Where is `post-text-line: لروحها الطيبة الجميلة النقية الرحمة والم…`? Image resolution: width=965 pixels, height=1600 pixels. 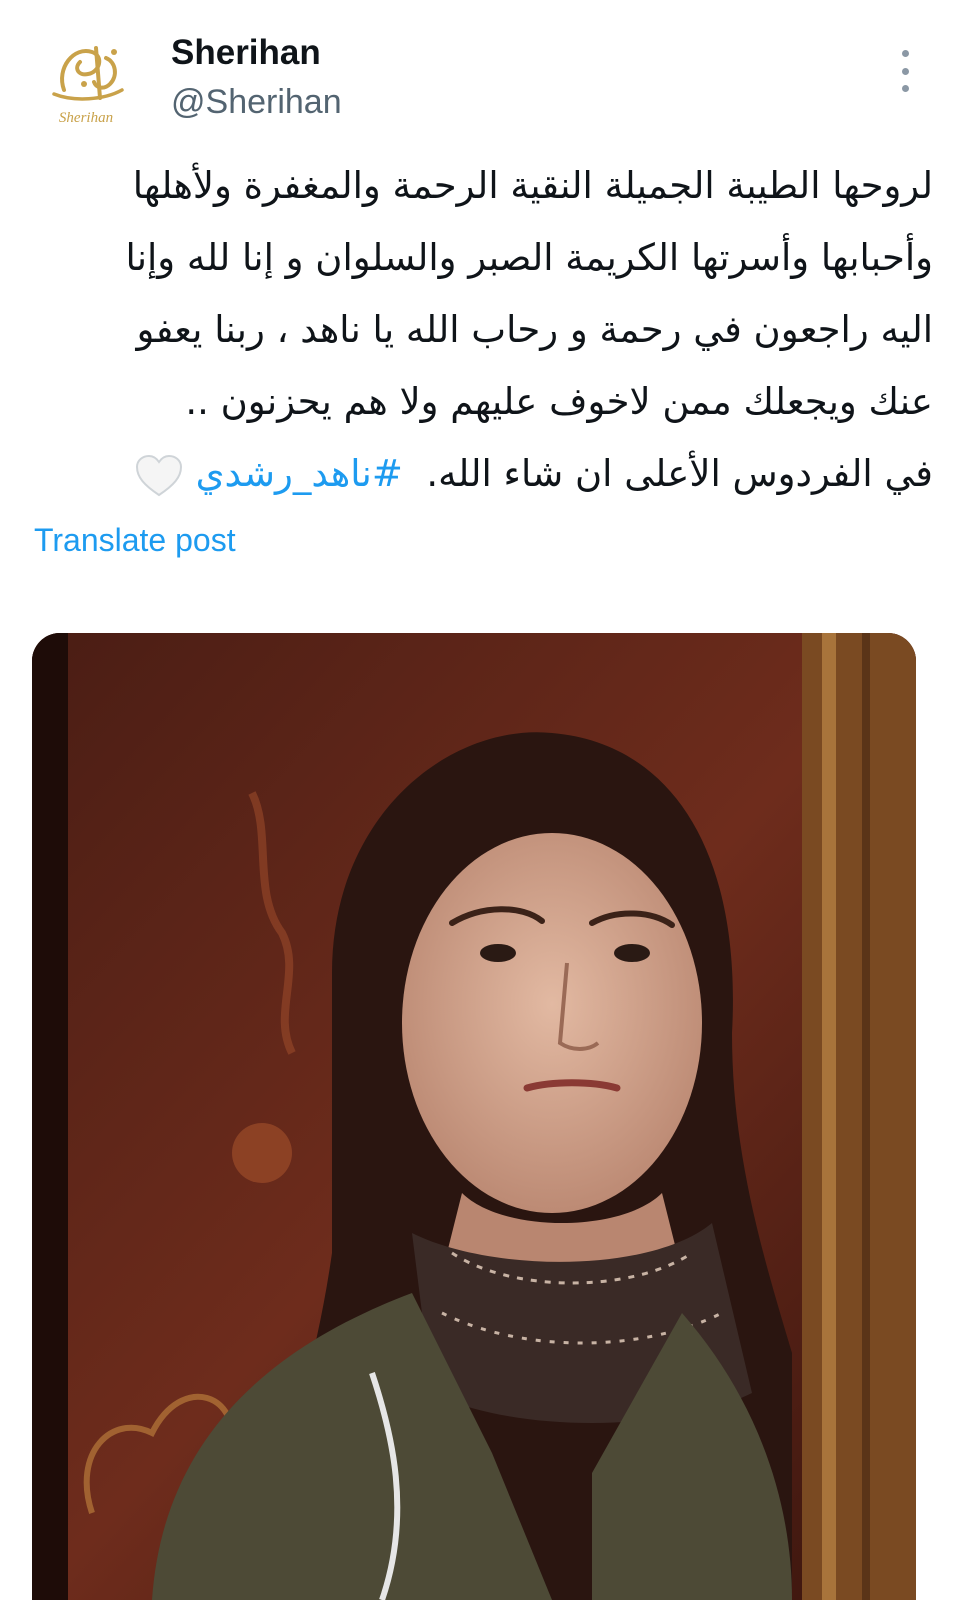 post-text-line: لروحها الطيبة الجميلة النقية الرحمة والم… is located at coordinates (532, 185).